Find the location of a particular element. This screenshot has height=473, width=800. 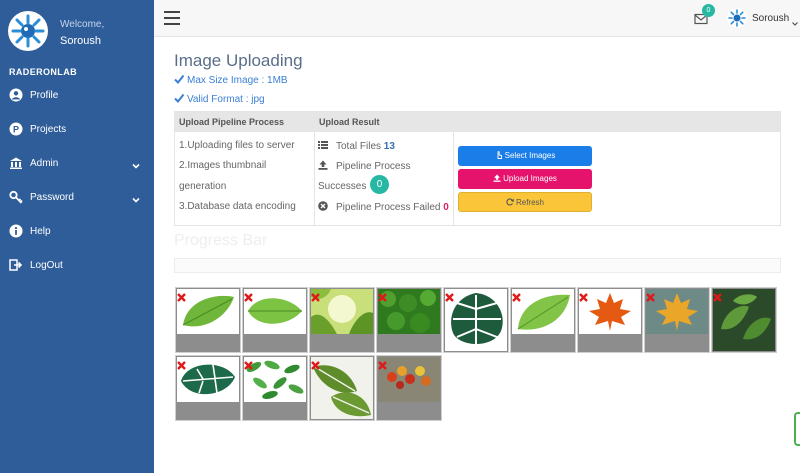

autumn-leaves-image is located at coordinates (409, 379).